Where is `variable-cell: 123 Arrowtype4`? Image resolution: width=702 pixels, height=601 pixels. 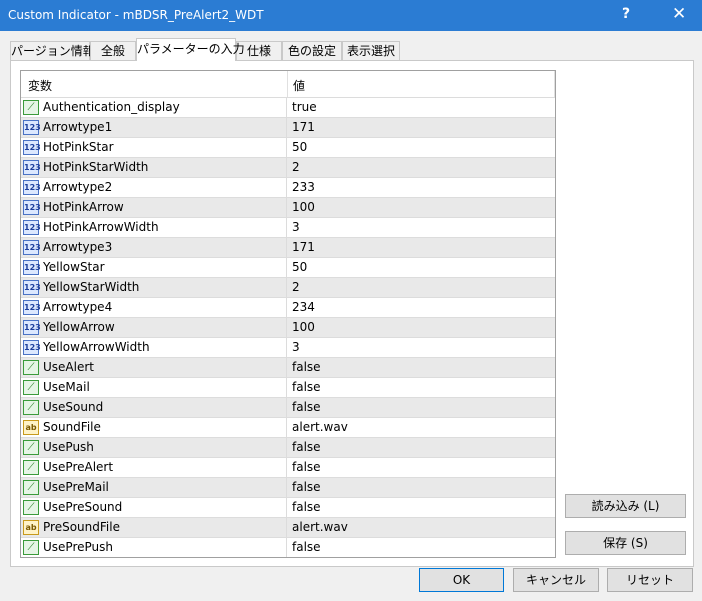 variable-cell: 123 Arrowtype4 is located at coordinates (154, 307).